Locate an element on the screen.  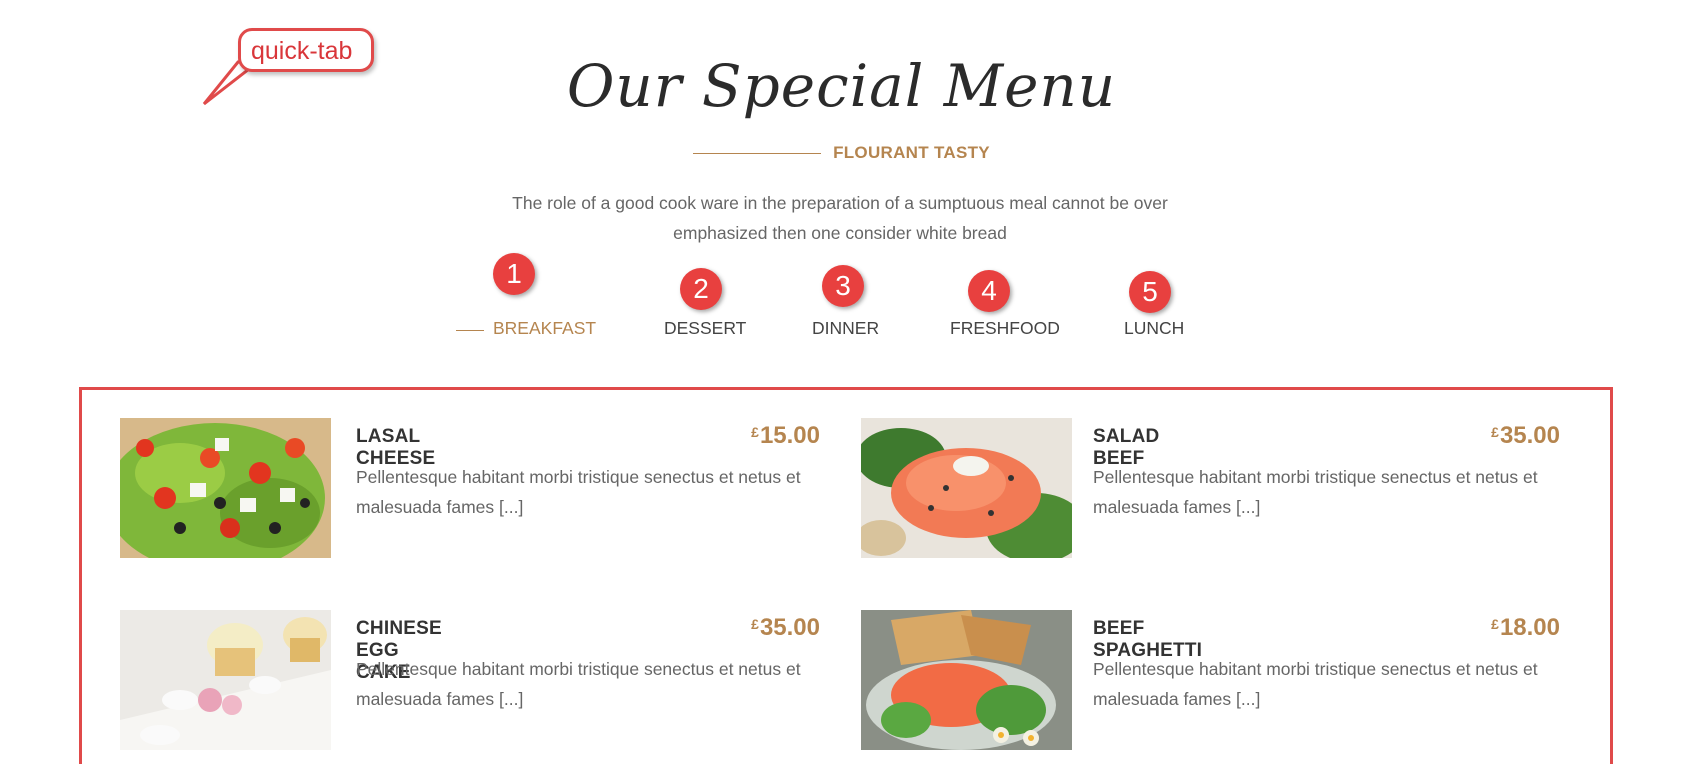
salad-photo-icon is located at coordinates (225, 488).